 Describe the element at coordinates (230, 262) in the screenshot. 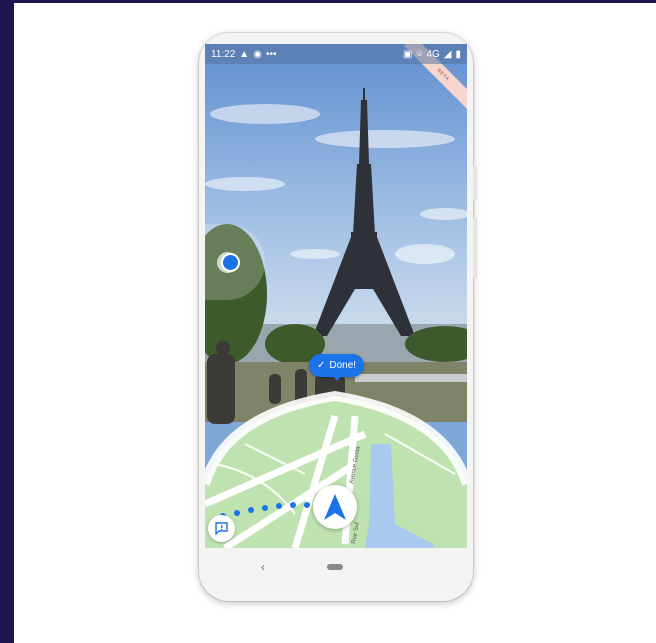

I see `location-pin-icon` at that location.